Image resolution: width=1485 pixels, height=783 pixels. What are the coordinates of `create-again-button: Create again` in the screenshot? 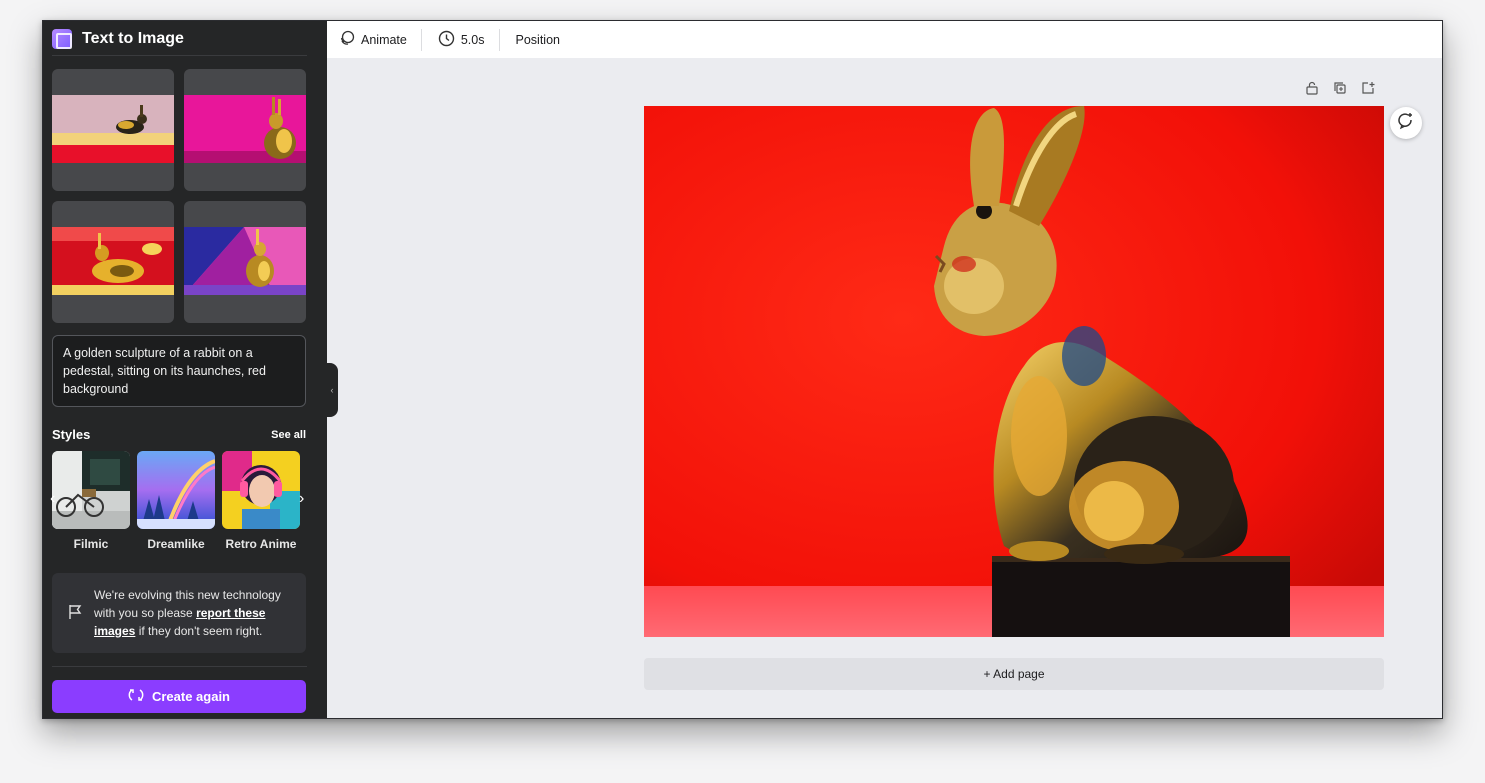 It's located at (179, 696).